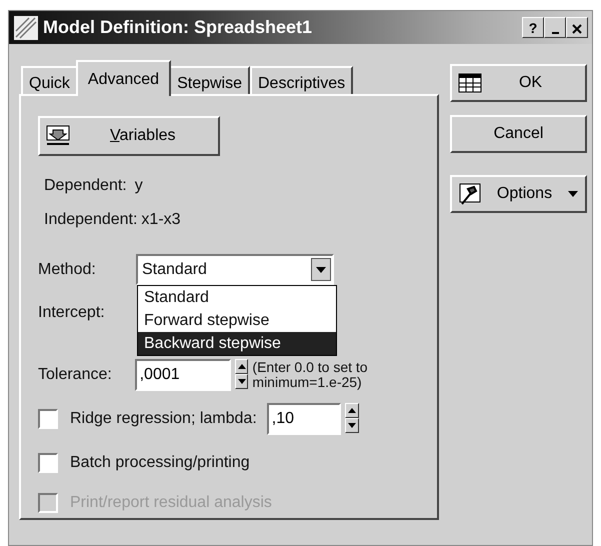 Image resolution: width=601 pixels, height=546 pixels. What do you see at coordinates (573, 194) in the screenshot?
I see `caret-icon` at bounding box center [573, 194].